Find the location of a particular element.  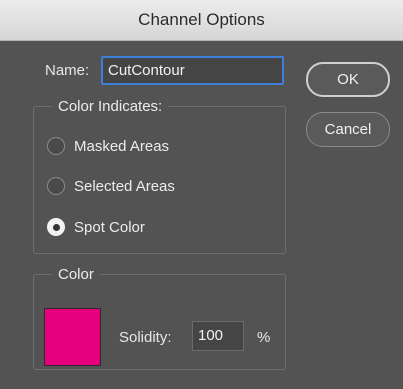

radio-label: Masked Areas is located at coordinates (122, 146).